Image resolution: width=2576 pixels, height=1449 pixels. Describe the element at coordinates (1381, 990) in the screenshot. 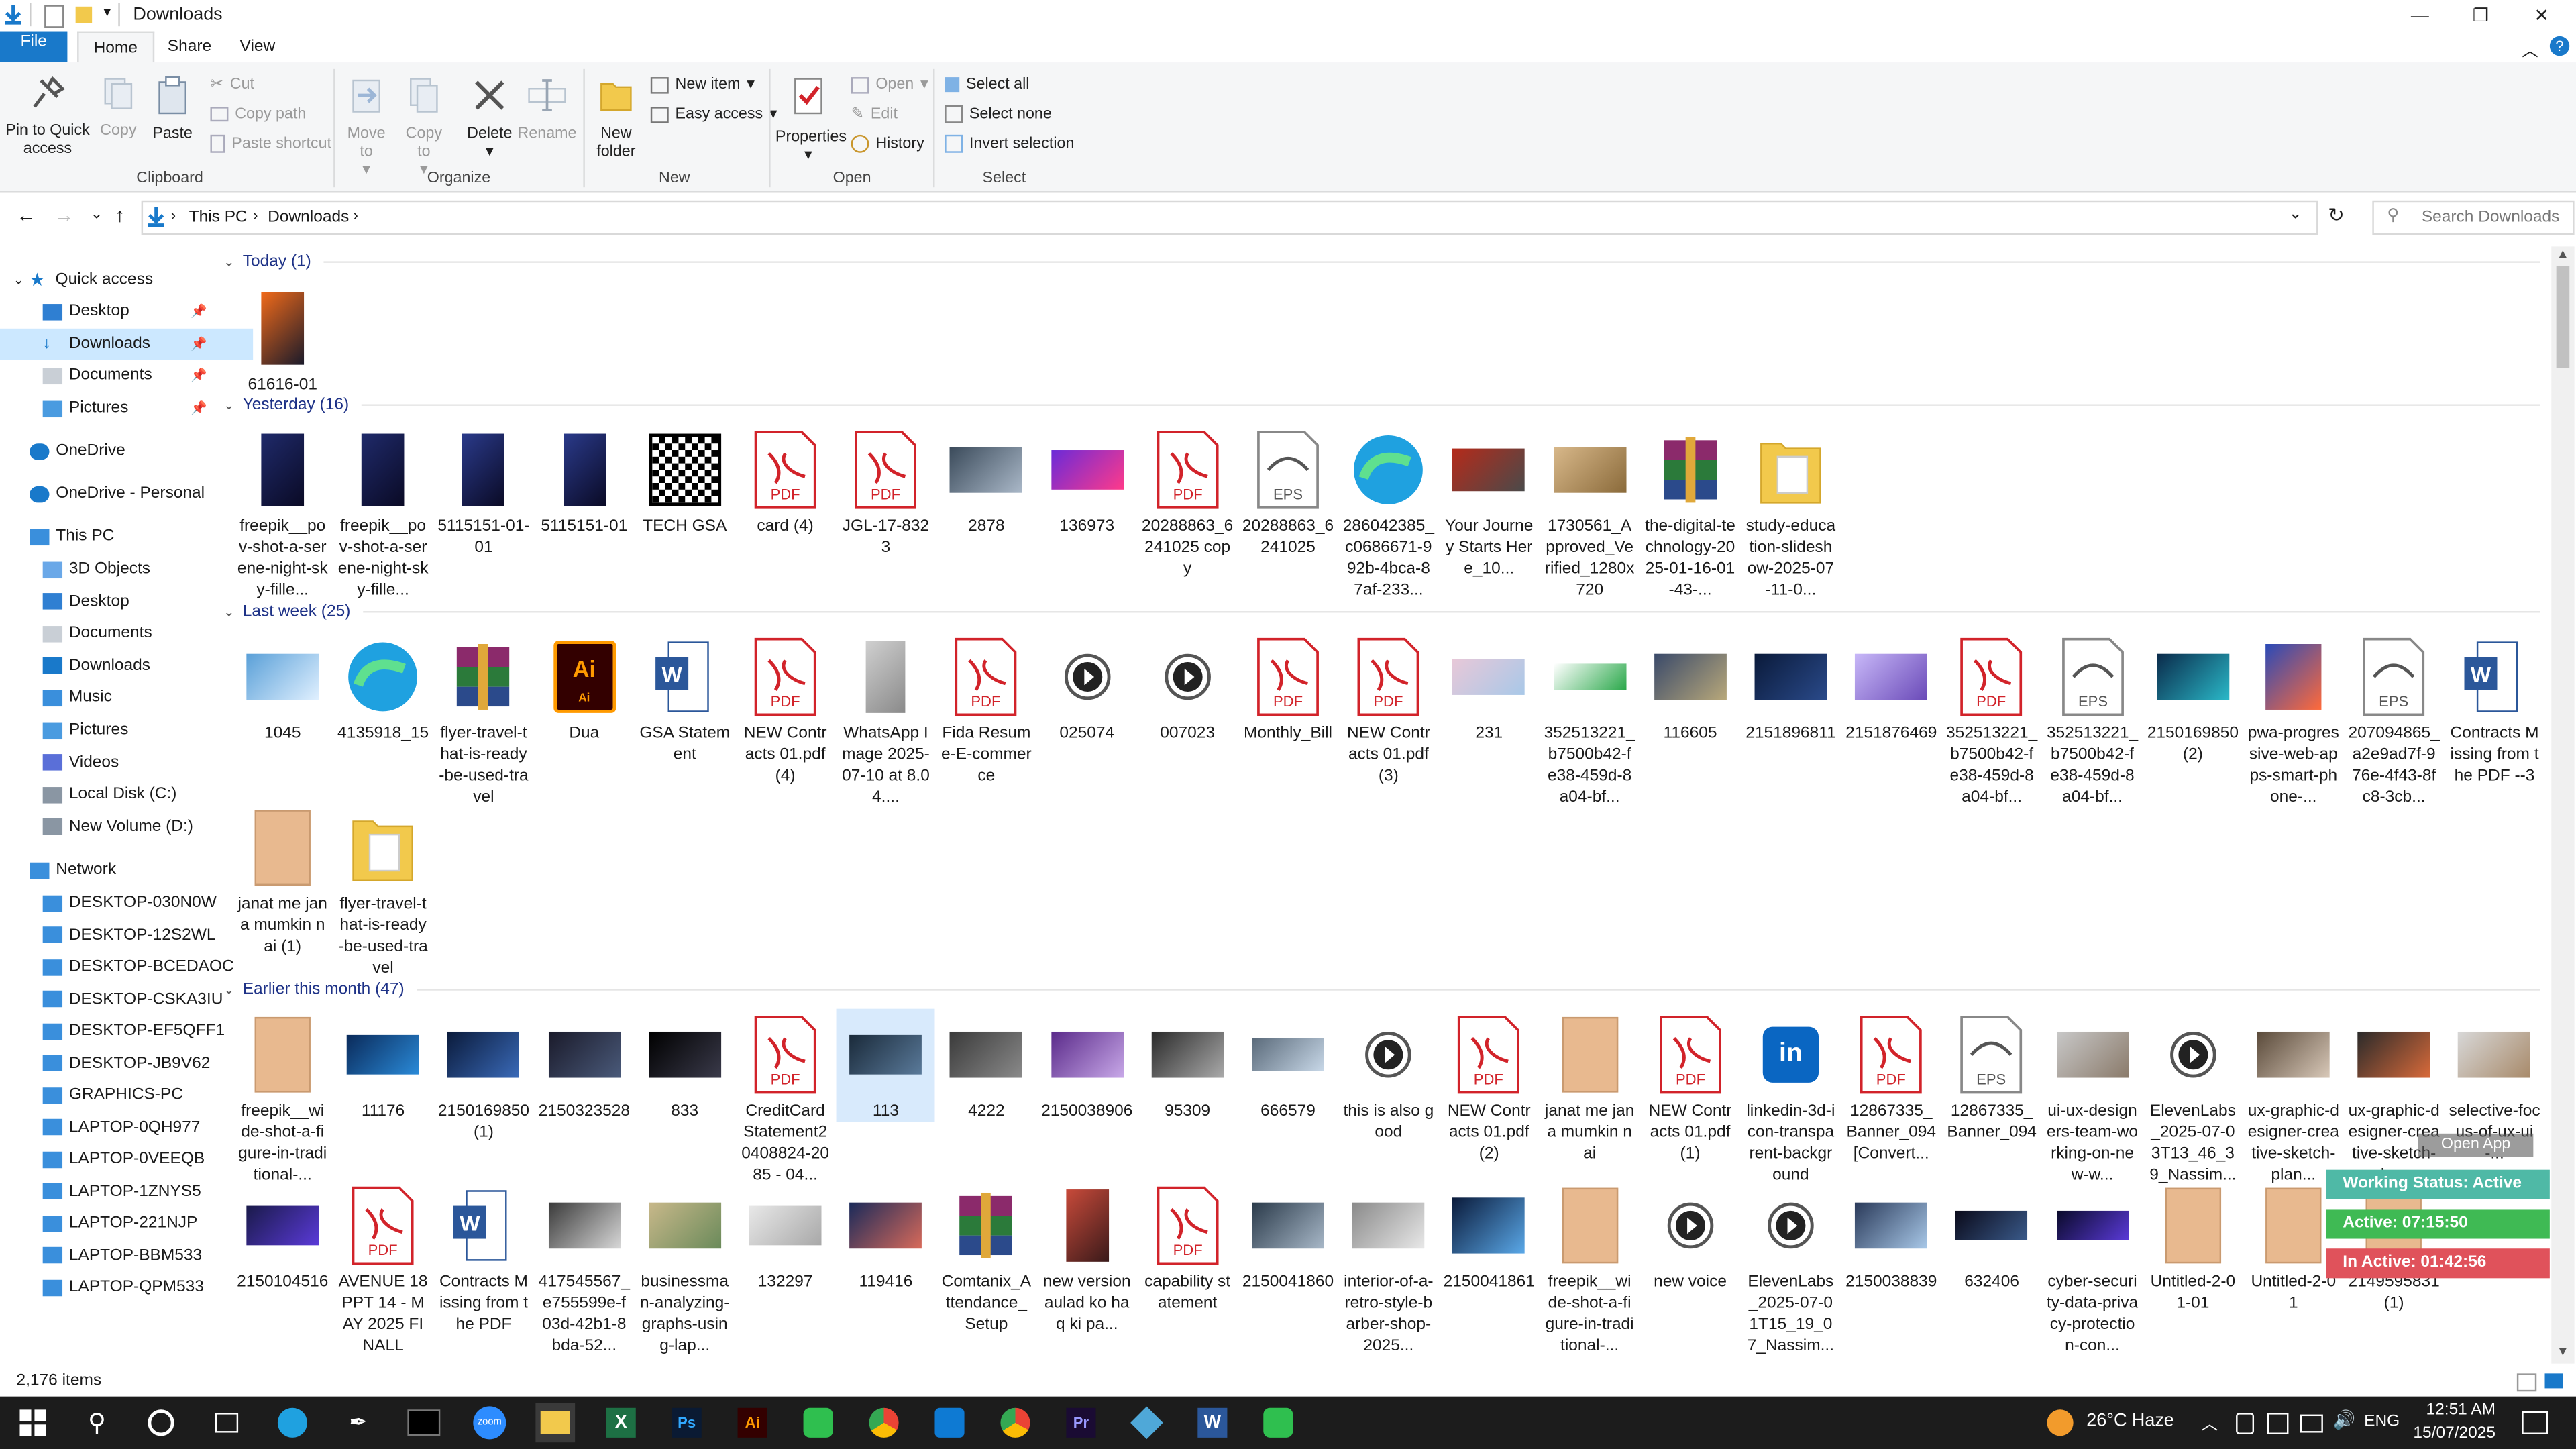

I see `group-earlier-this-month: ⌄ Earlier this month (47)` at that location.